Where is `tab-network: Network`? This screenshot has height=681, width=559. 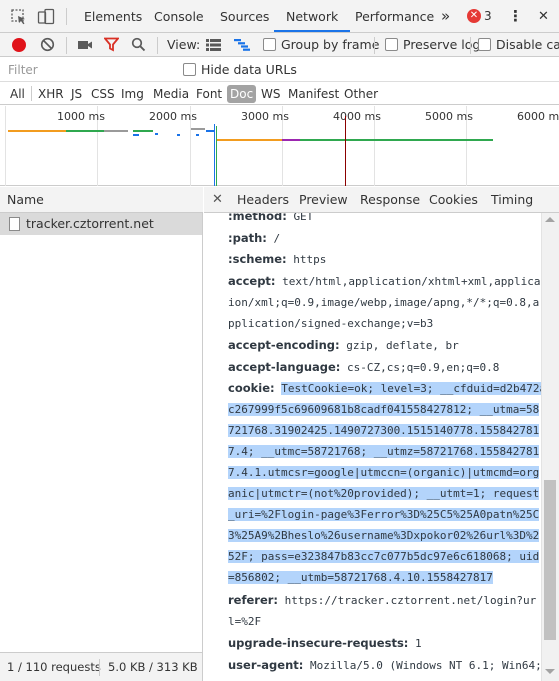
tab-network: Network is located at coordinates (312, 16).